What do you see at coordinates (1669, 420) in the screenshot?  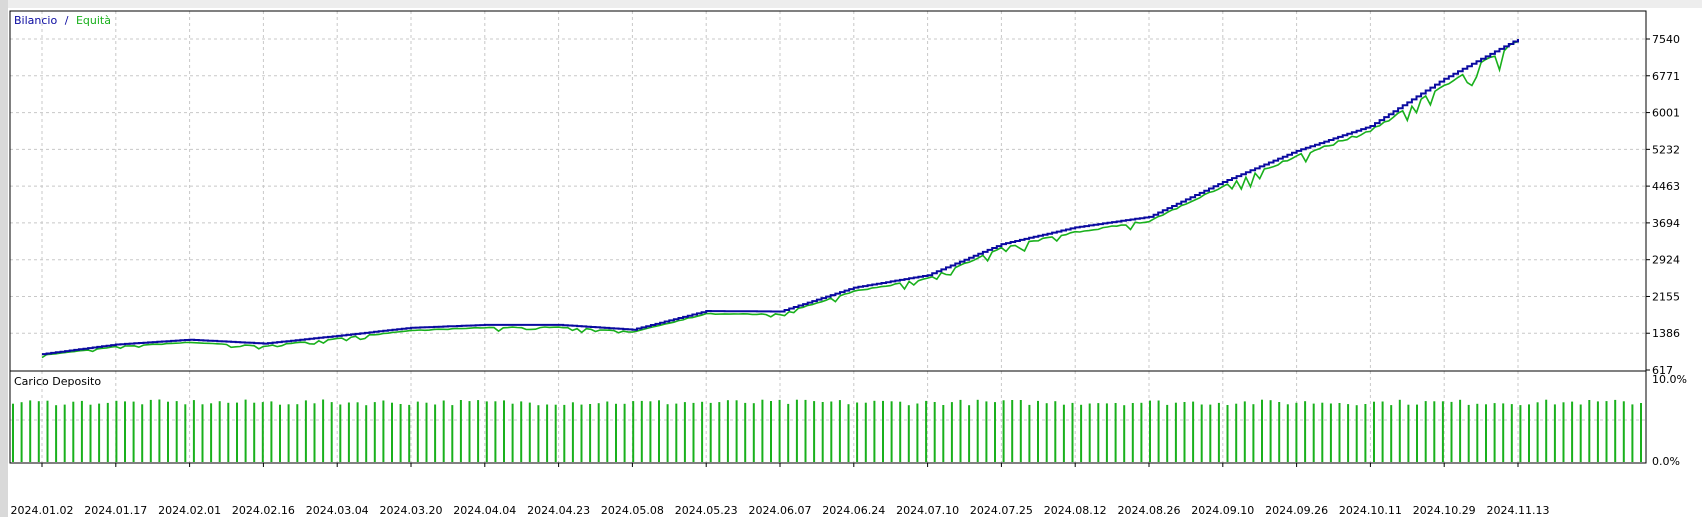 I see `load-y-axis-ticks: 0.0% 10.0%` at bounding box center [1669, 420].